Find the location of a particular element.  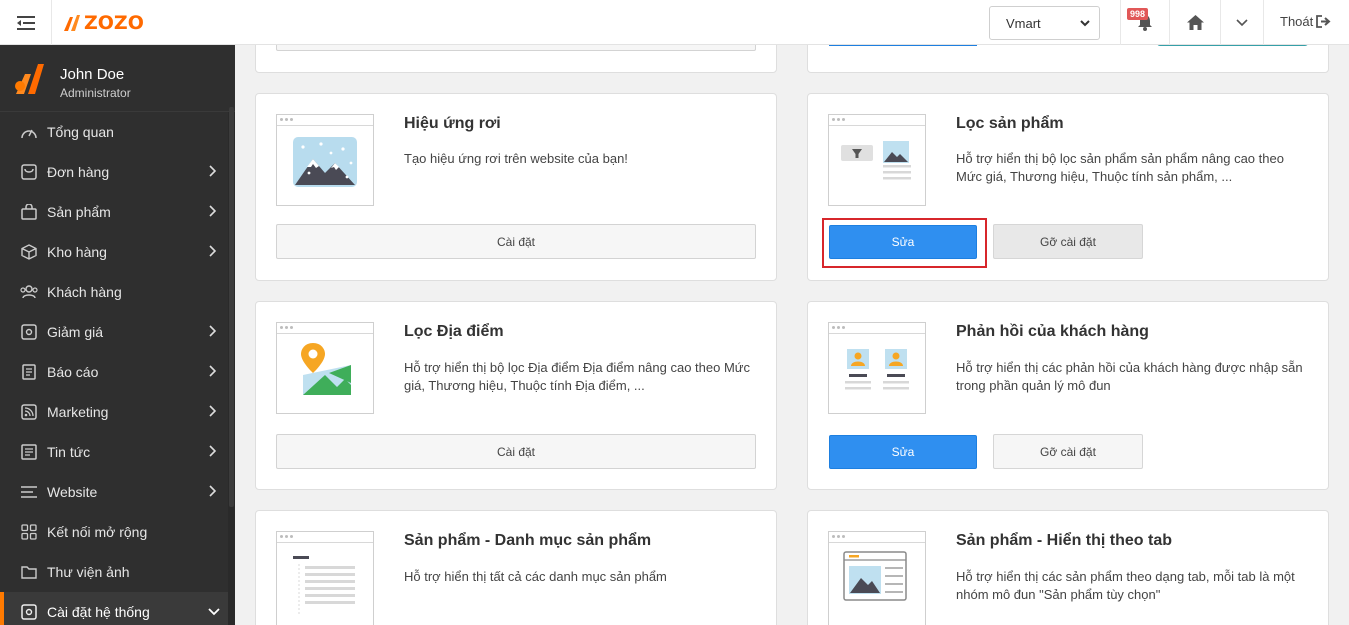

module-title: Sản phẩm - Hiển thị theo tab is located at coordinates (1064, 540).